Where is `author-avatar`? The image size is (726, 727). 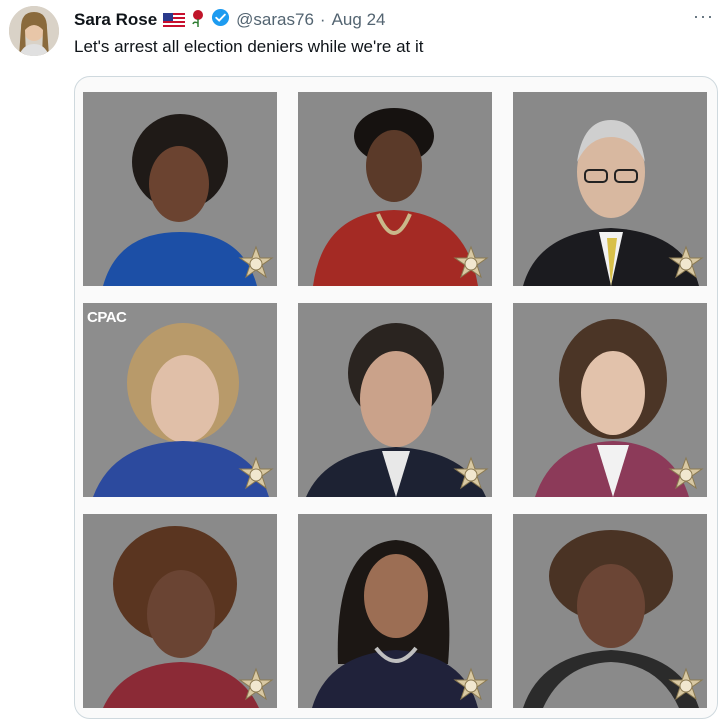
author-avatar is located at coordinates (34, 31).